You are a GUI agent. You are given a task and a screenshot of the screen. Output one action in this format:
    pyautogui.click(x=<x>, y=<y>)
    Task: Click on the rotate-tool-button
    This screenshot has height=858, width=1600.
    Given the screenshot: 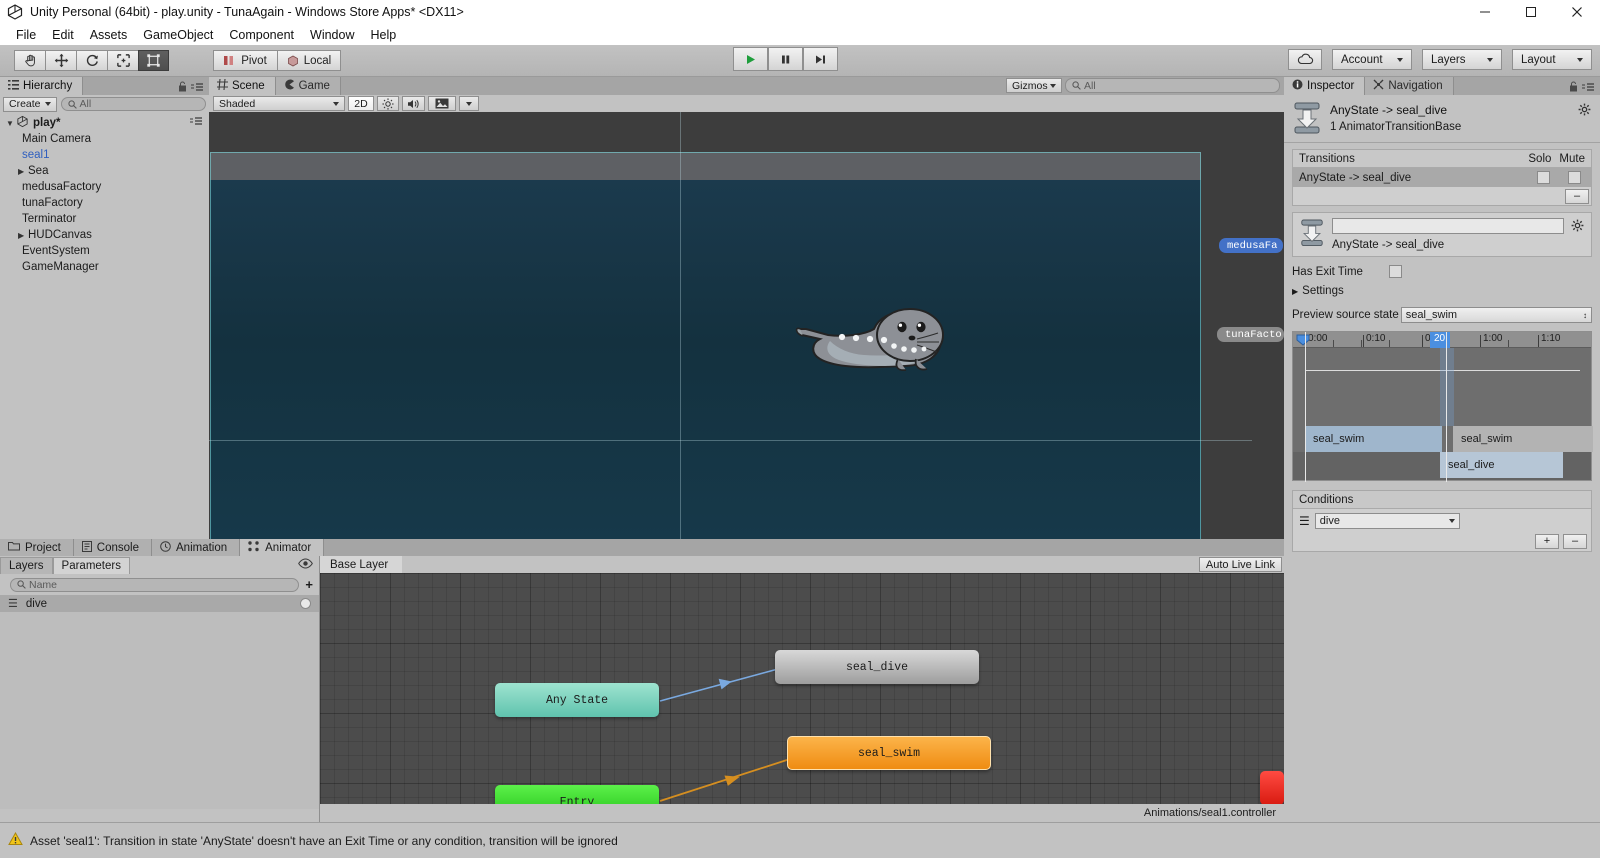 What is the action you would take?
    pyautogui.click(x=91, y=60)
    